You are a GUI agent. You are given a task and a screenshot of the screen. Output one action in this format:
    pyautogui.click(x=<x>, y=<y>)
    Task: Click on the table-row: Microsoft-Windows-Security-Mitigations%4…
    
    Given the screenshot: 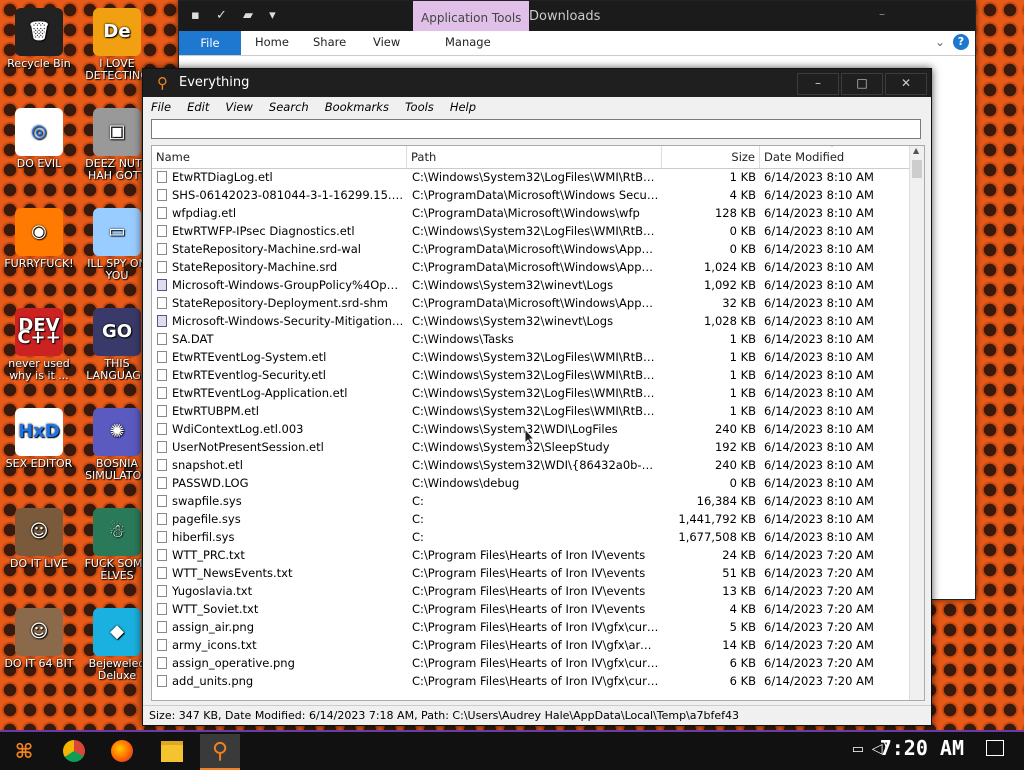 What is the action you would take?
    pyautogui.click(x=531, y=321)
    